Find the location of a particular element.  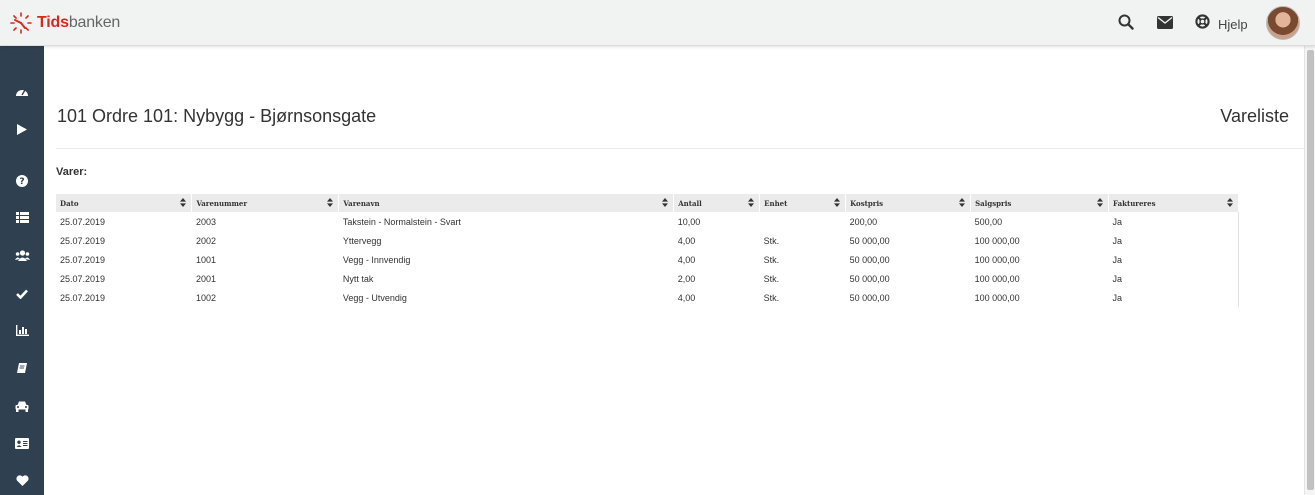

cell-salgspris: 500,00 is located at coordinates (988, 221).